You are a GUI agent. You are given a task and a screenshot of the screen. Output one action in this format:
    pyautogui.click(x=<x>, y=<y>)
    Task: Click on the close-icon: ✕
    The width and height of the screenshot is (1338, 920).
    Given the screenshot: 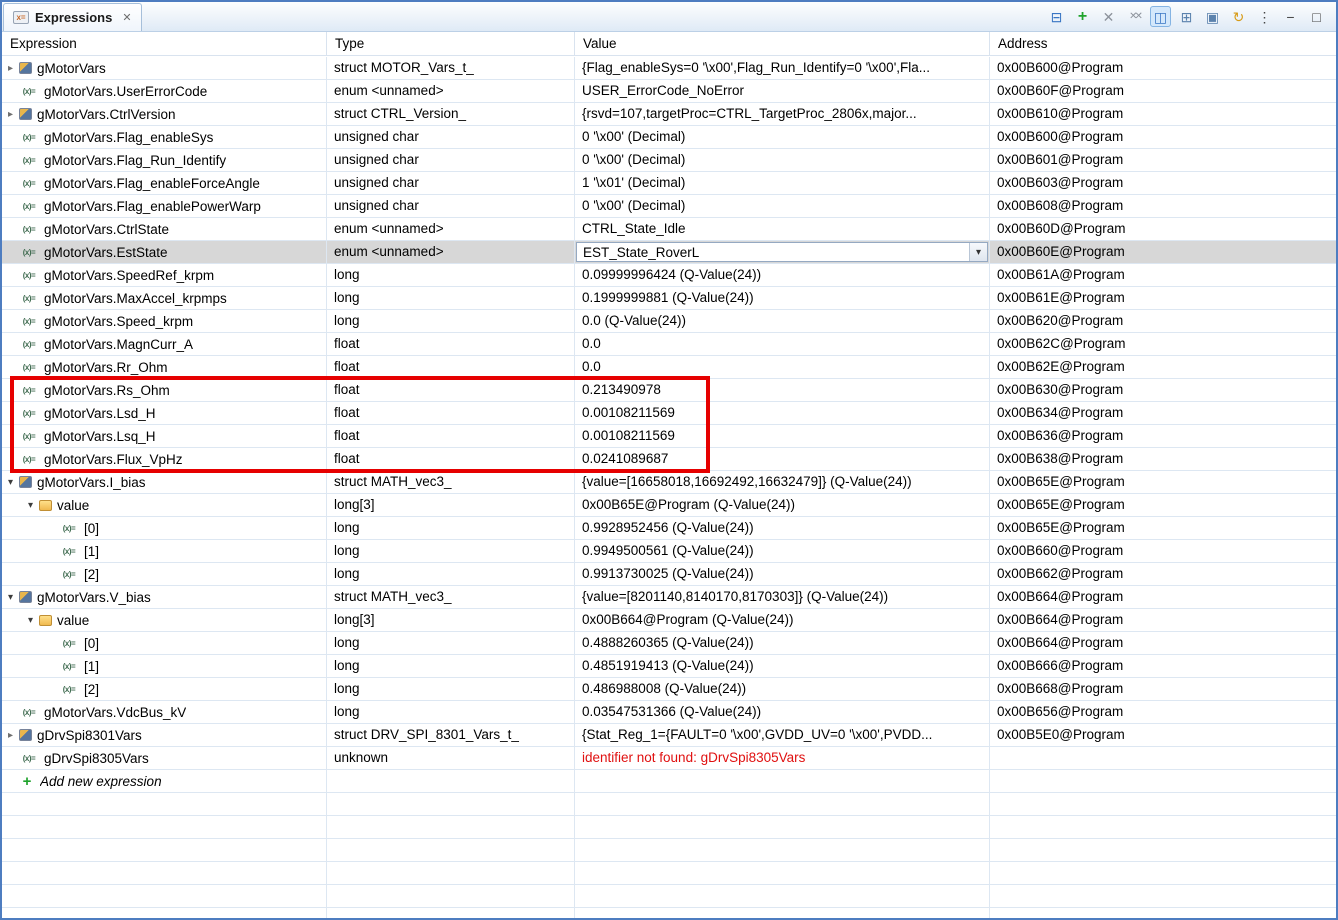 What is the action you would take?
    pyautogui.click(x=126, y=17)
    